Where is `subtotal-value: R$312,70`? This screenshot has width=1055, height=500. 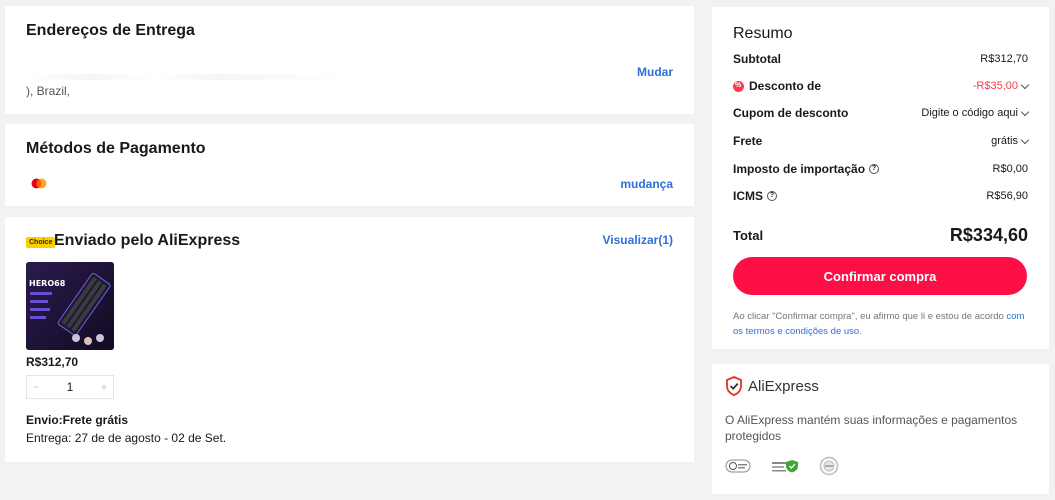
subtotal-value: R$312,70 is located at coordinates (1004, 59).